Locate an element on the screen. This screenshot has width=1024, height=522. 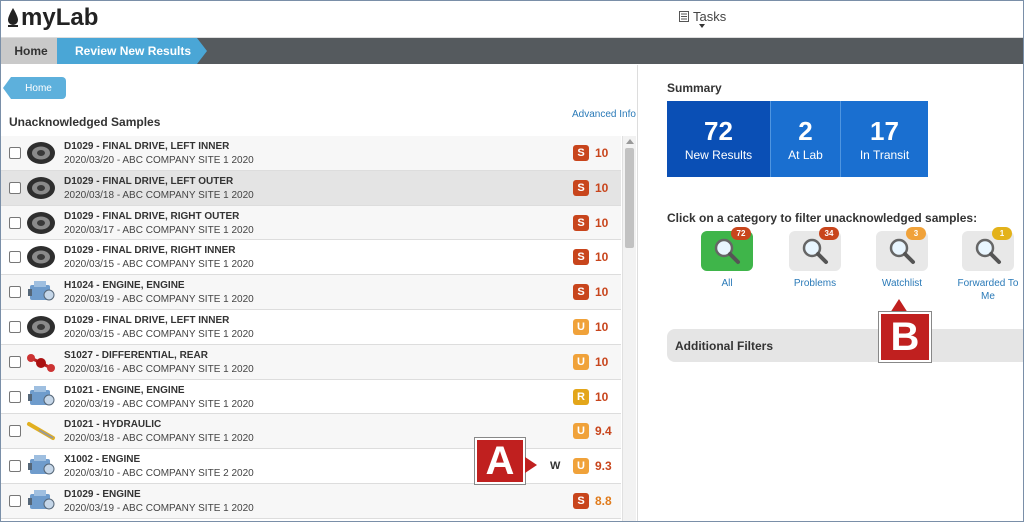
breadcrumb-home: Home is located at coordinates (31, 51).